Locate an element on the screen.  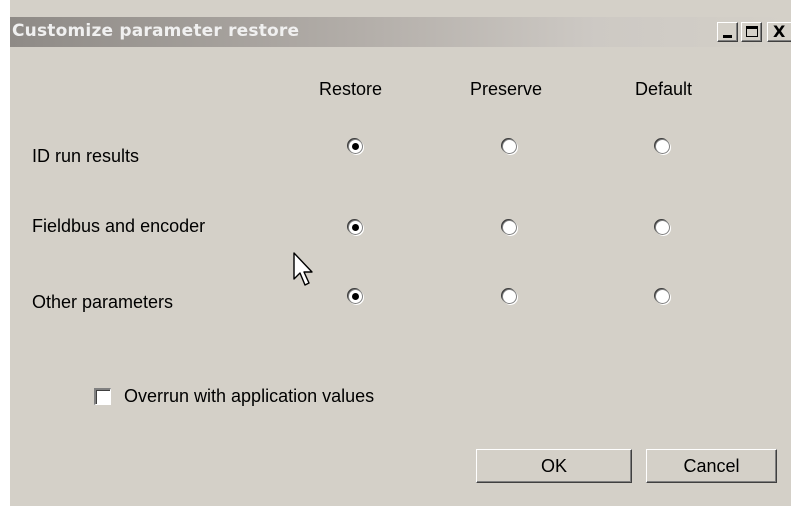
fieldbus-and-encoder-default-radio is located at coordinates (662, 227).